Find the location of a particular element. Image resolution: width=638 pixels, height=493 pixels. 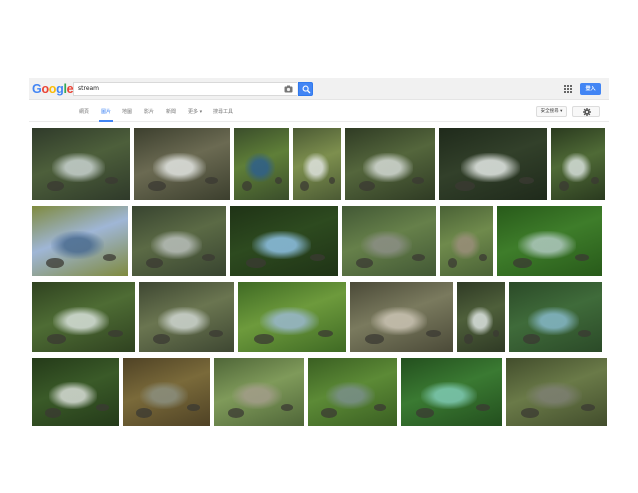

gear-icon is located at coordinates (587, 112).